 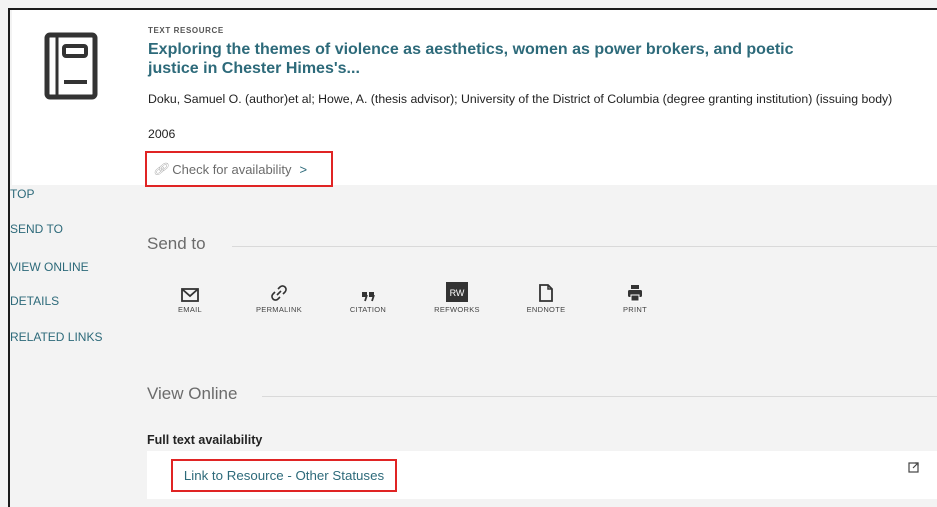 I want to click on print-label: PRINT, so click(x=635, y=309).